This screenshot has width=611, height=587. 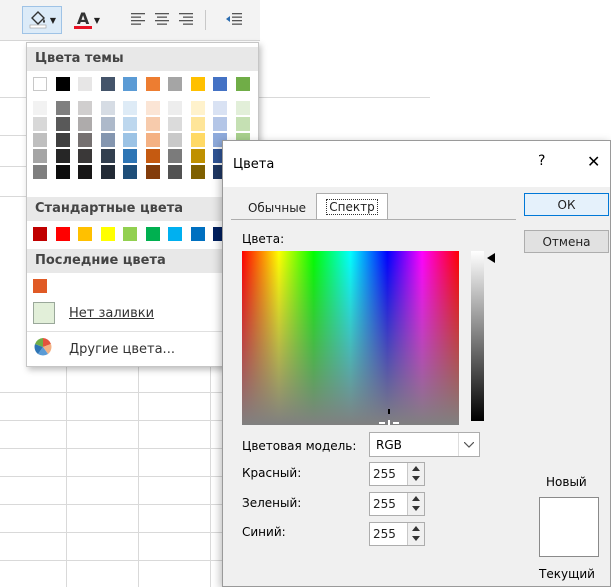 I want to click on cancel-button: Отмена, so click(x=566, y=241).